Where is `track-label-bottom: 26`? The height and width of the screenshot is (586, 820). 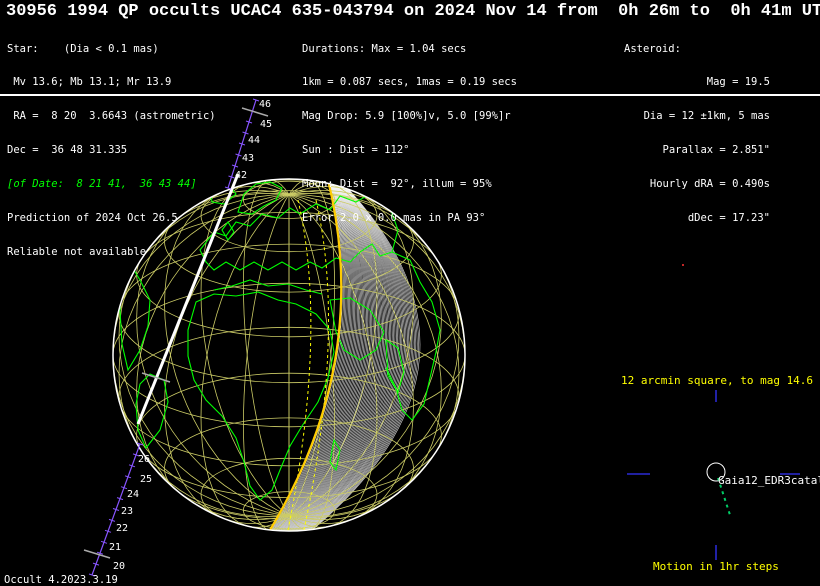 track-label-bottom: 26 is located at coordinates (144, 459).